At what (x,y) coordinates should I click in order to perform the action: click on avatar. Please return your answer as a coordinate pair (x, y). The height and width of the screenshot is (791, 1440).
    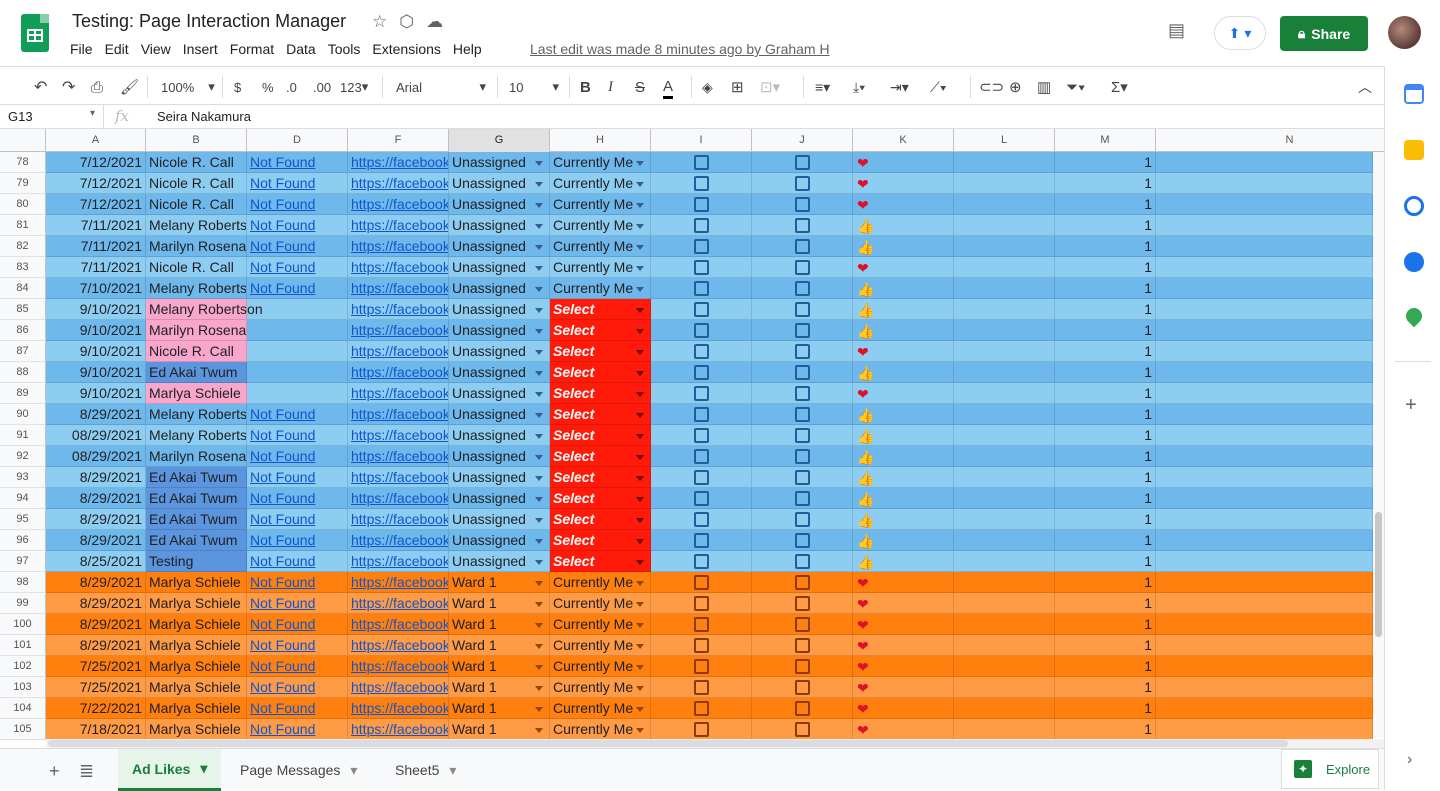
    Looking at the image, I should click on (1404, 32).